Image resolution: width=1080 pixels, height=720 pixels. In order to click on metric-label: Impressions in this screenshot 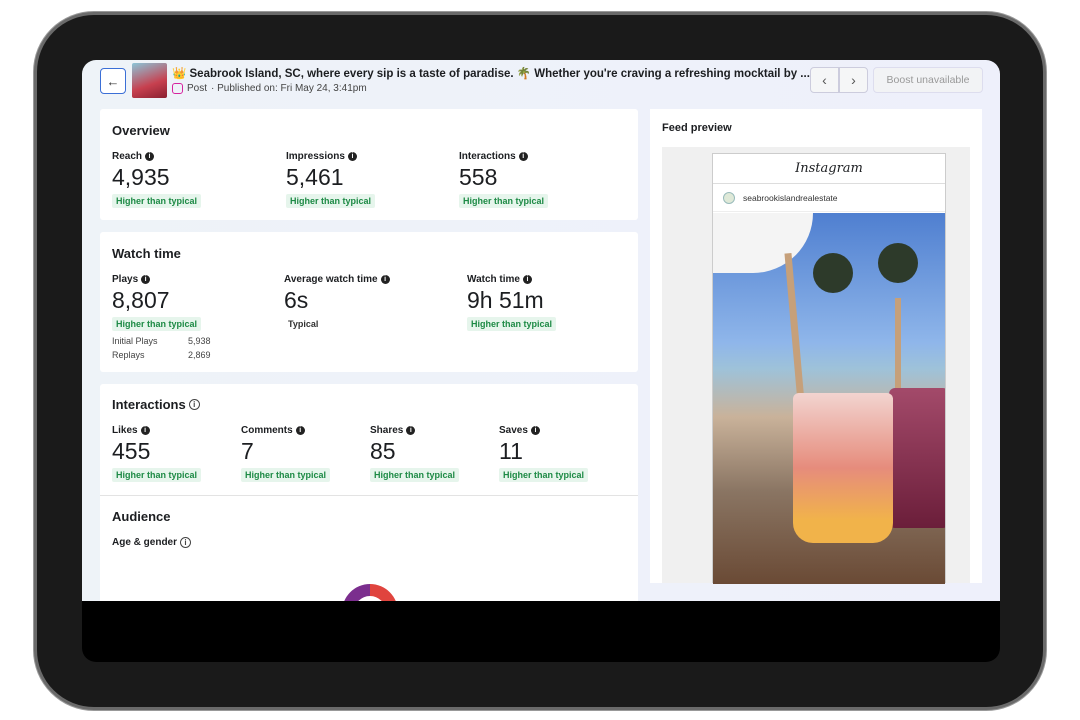, I will do `click(315, 156)`.